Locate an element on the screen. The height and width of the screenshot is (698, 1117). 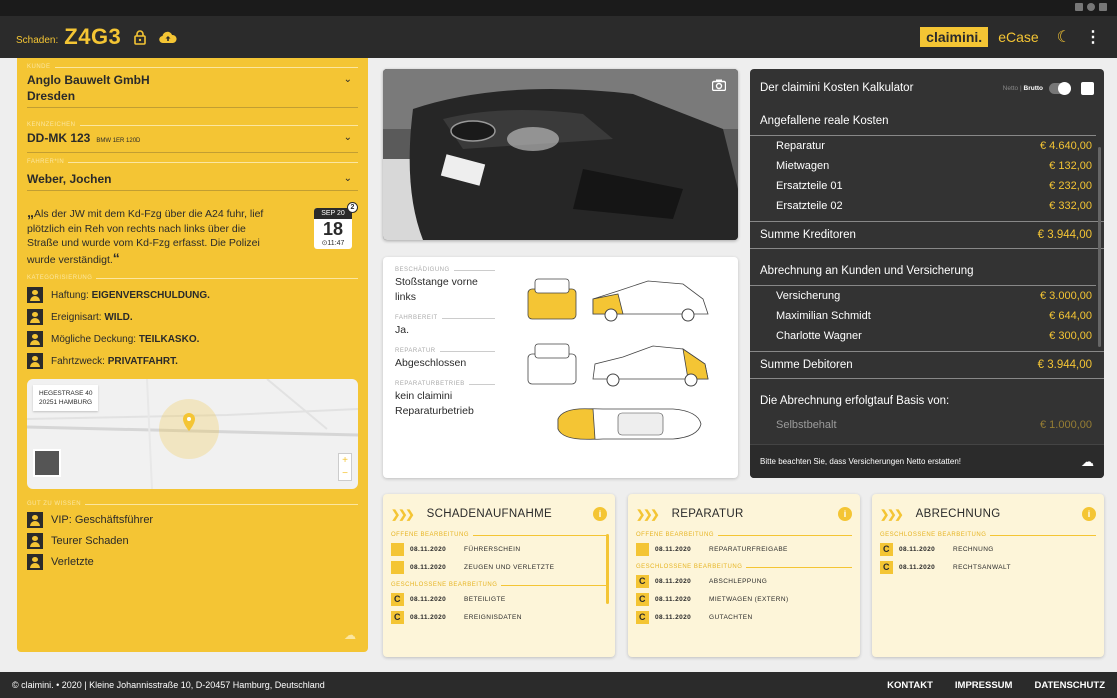
cloud-upload-icon: ☁ is located at coordinates (350, 635).